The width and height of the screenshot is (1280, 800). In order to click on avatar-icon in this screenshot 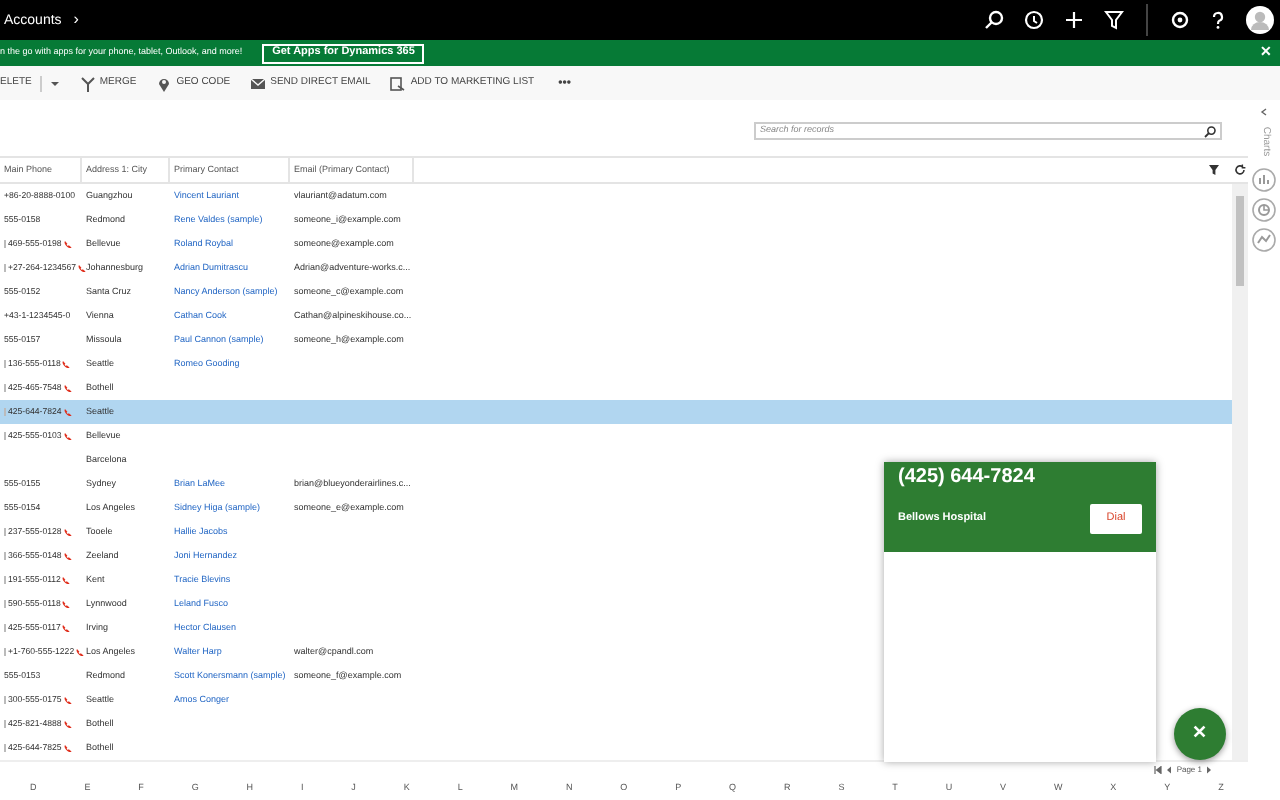, I will do `click(1260, 20)`.